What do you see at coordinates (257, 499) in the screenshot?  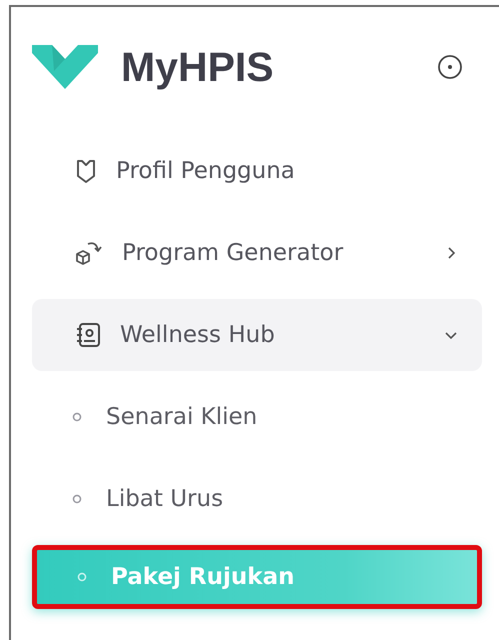 I see `submenu-item: Libat Urus` at bounding box center [257, 499].